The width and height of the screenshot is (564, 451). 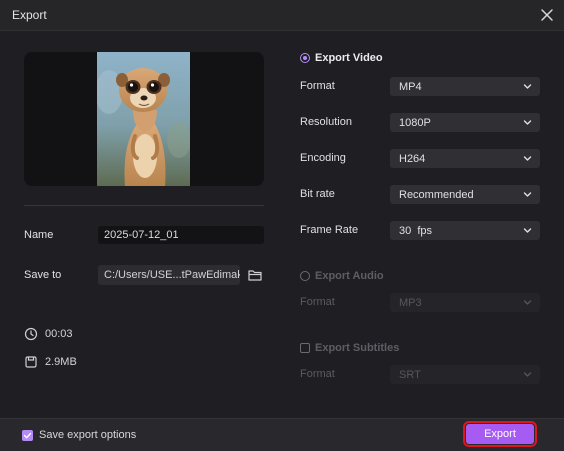 What do you see at coordinates (465, 86) in the screenshot?
I see `format-select: MP4` at bounding box center [465, 86].